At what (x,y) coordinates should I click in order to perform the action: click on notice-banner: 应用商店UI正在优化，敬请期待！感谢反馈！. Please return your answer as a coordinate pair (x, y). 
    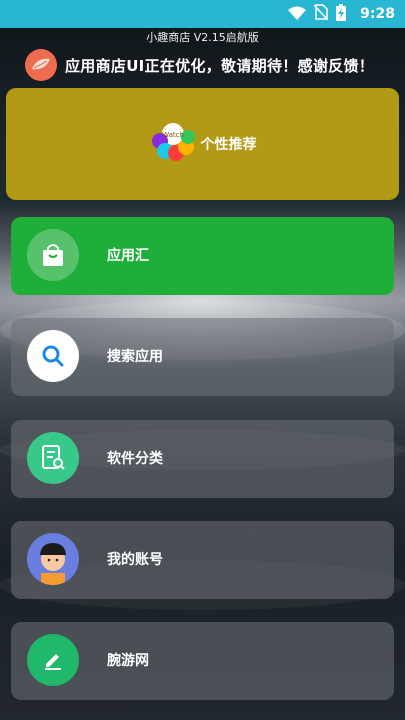
    Looking at the image, I should click on (210, 65).